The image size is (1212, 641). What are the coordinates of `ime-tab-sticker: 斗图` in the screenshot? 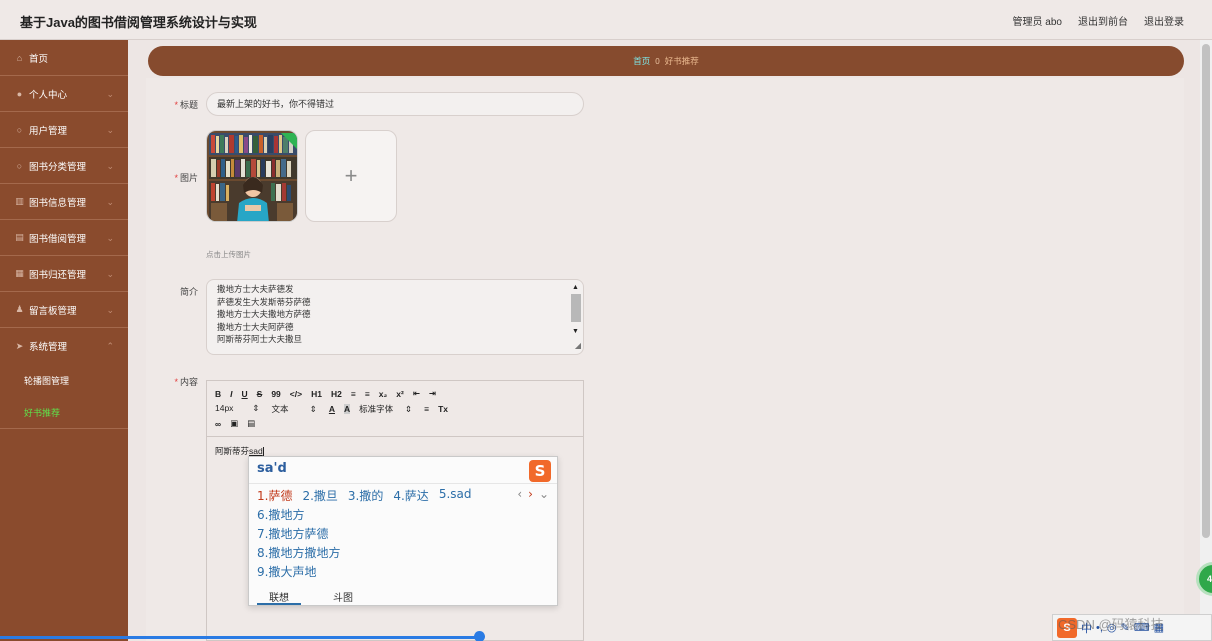 It's located at (343, 596).